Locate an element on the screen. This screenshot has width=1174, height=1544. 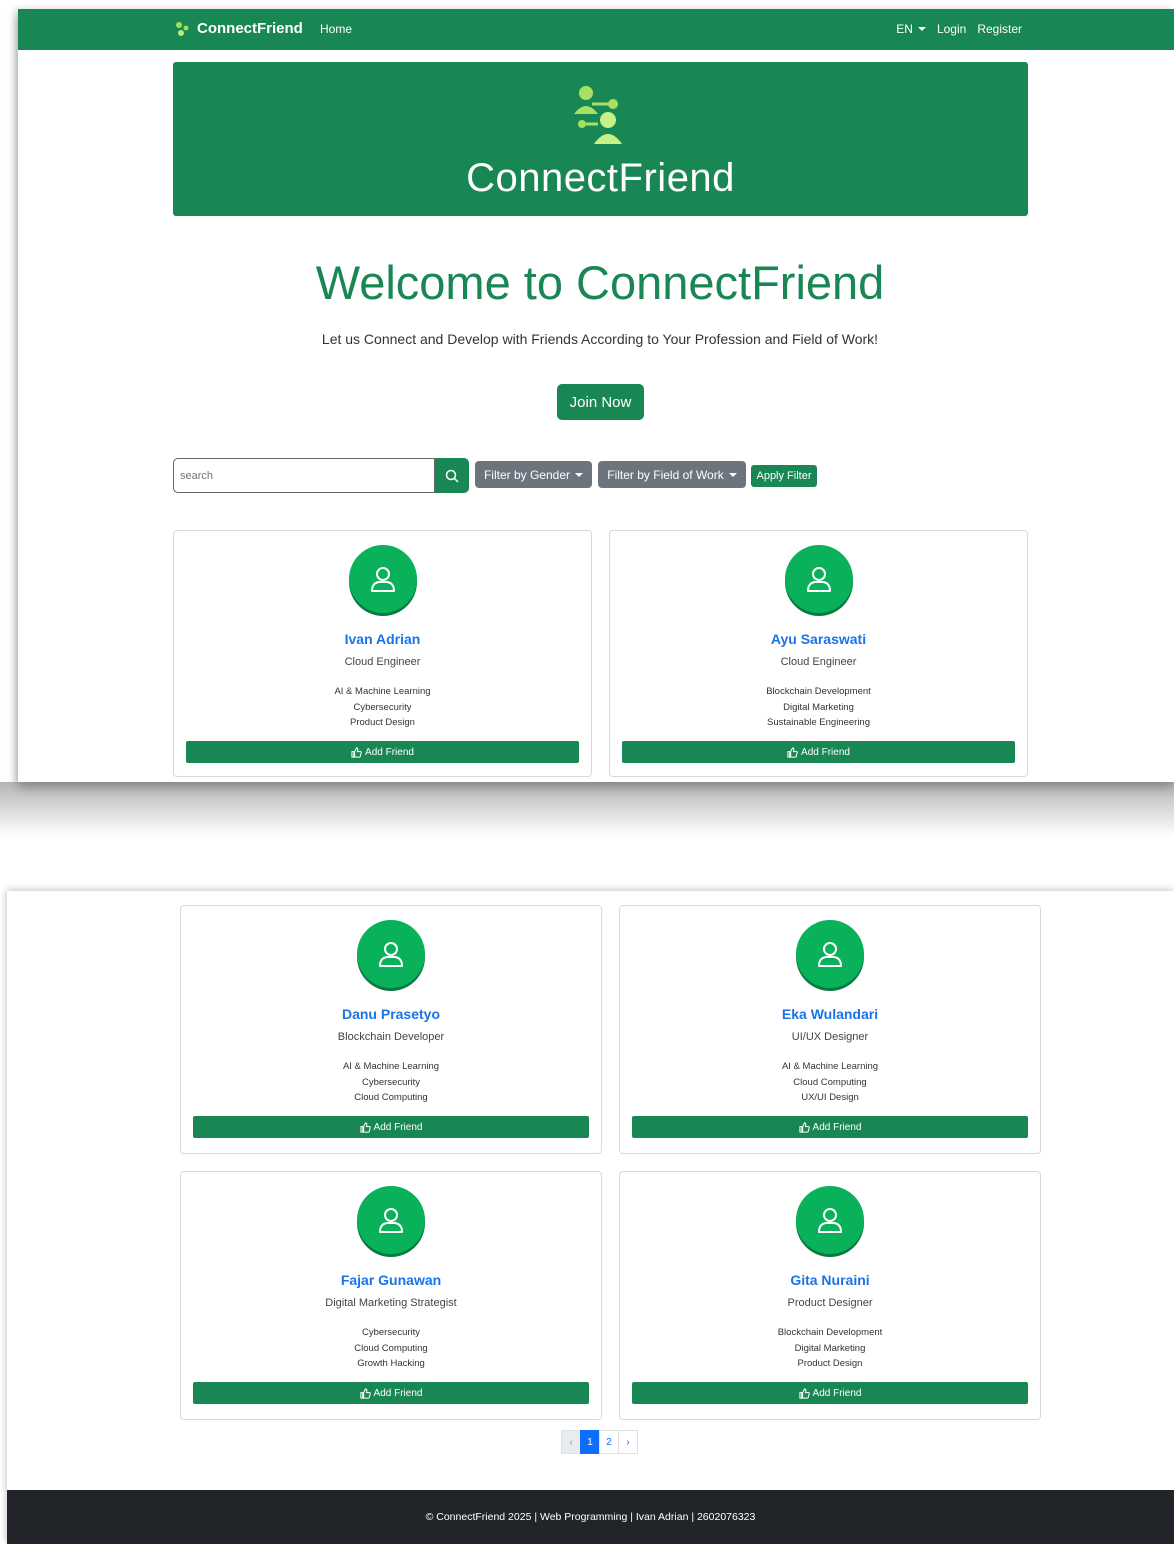
apply-filter-button: Apply Filter is located at coordinates (784, 476).